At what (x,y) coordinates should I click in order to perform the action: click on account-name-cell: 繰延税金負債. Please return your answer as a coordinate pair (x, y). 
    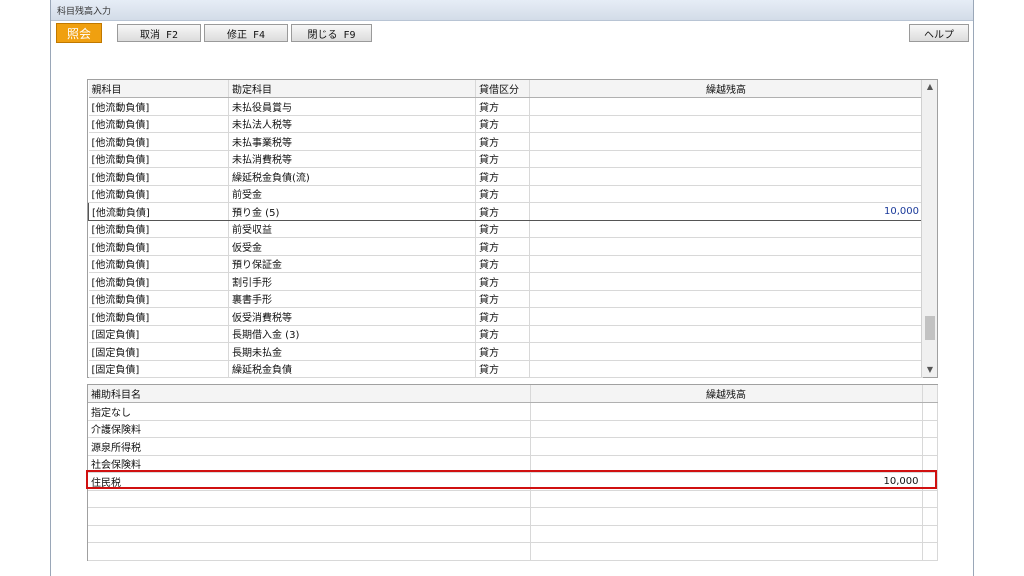
    Looking at the image, I should click on (352, 369).